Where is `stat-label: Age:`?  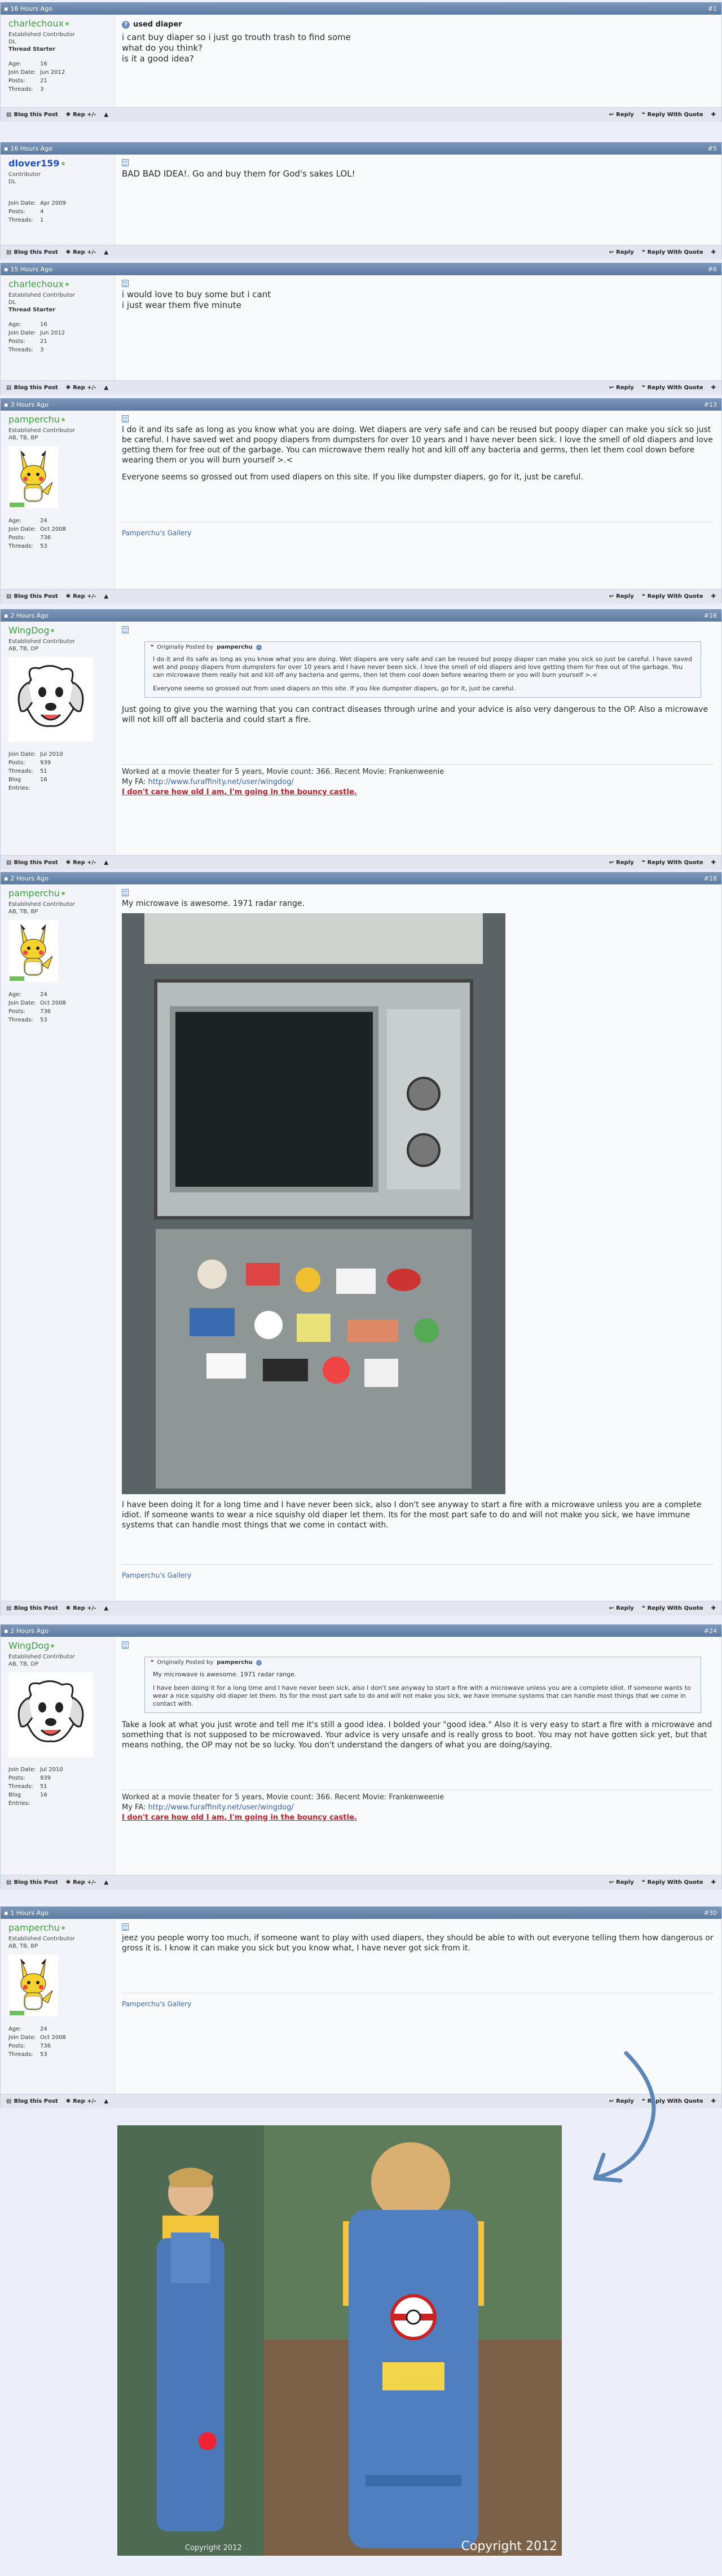
stat-label: Age: is located at coordinates (14, 521).